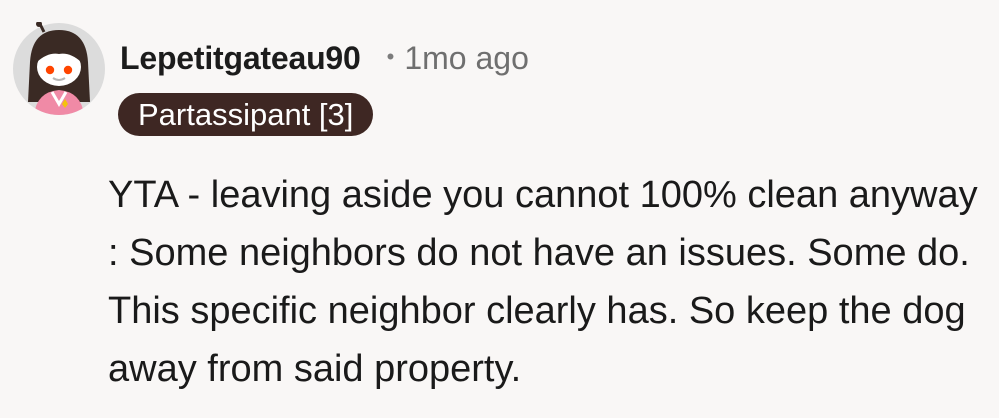 This screenshot has height=418, width=999. Describe the element at coordinates (466, 58) in the screenshot. I see `comment-timestamp: 1mo ago` at that location.